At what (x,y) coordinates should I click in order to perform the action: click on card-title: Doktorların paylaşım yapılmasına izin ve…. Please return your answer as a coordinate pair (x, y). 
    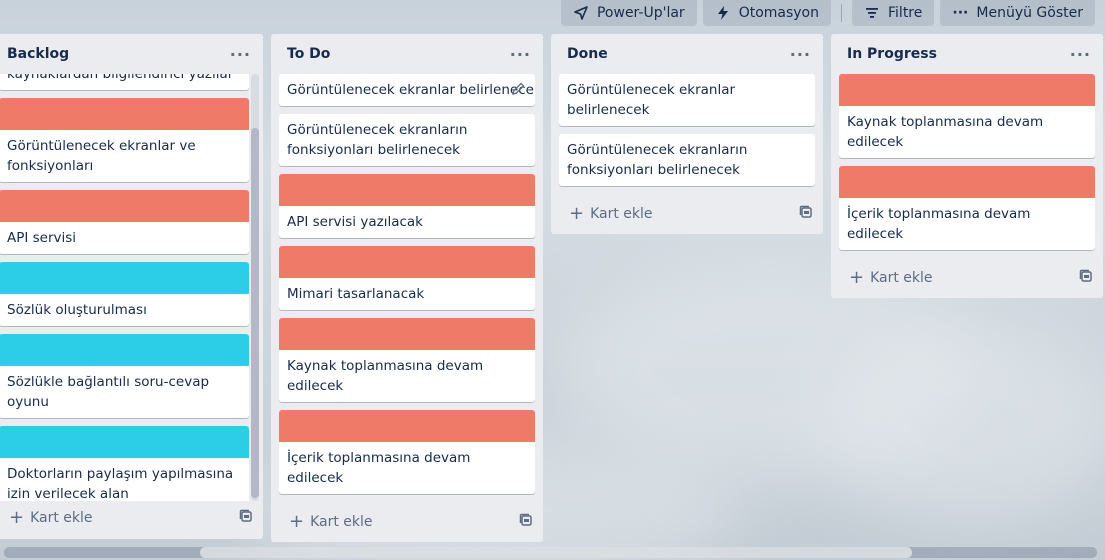
    Looking at the image, I should click on (120, 483).